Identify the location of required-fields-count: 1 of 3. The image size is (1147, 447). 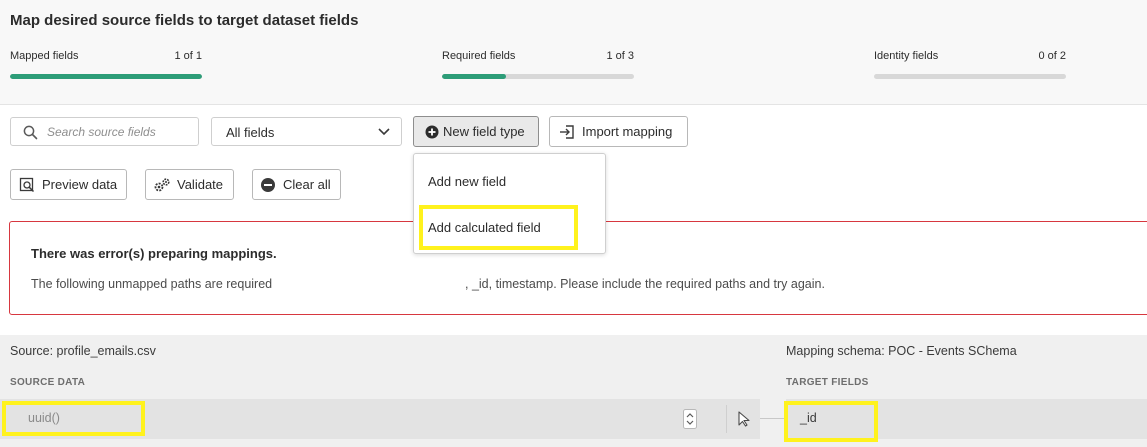
(620, 56).